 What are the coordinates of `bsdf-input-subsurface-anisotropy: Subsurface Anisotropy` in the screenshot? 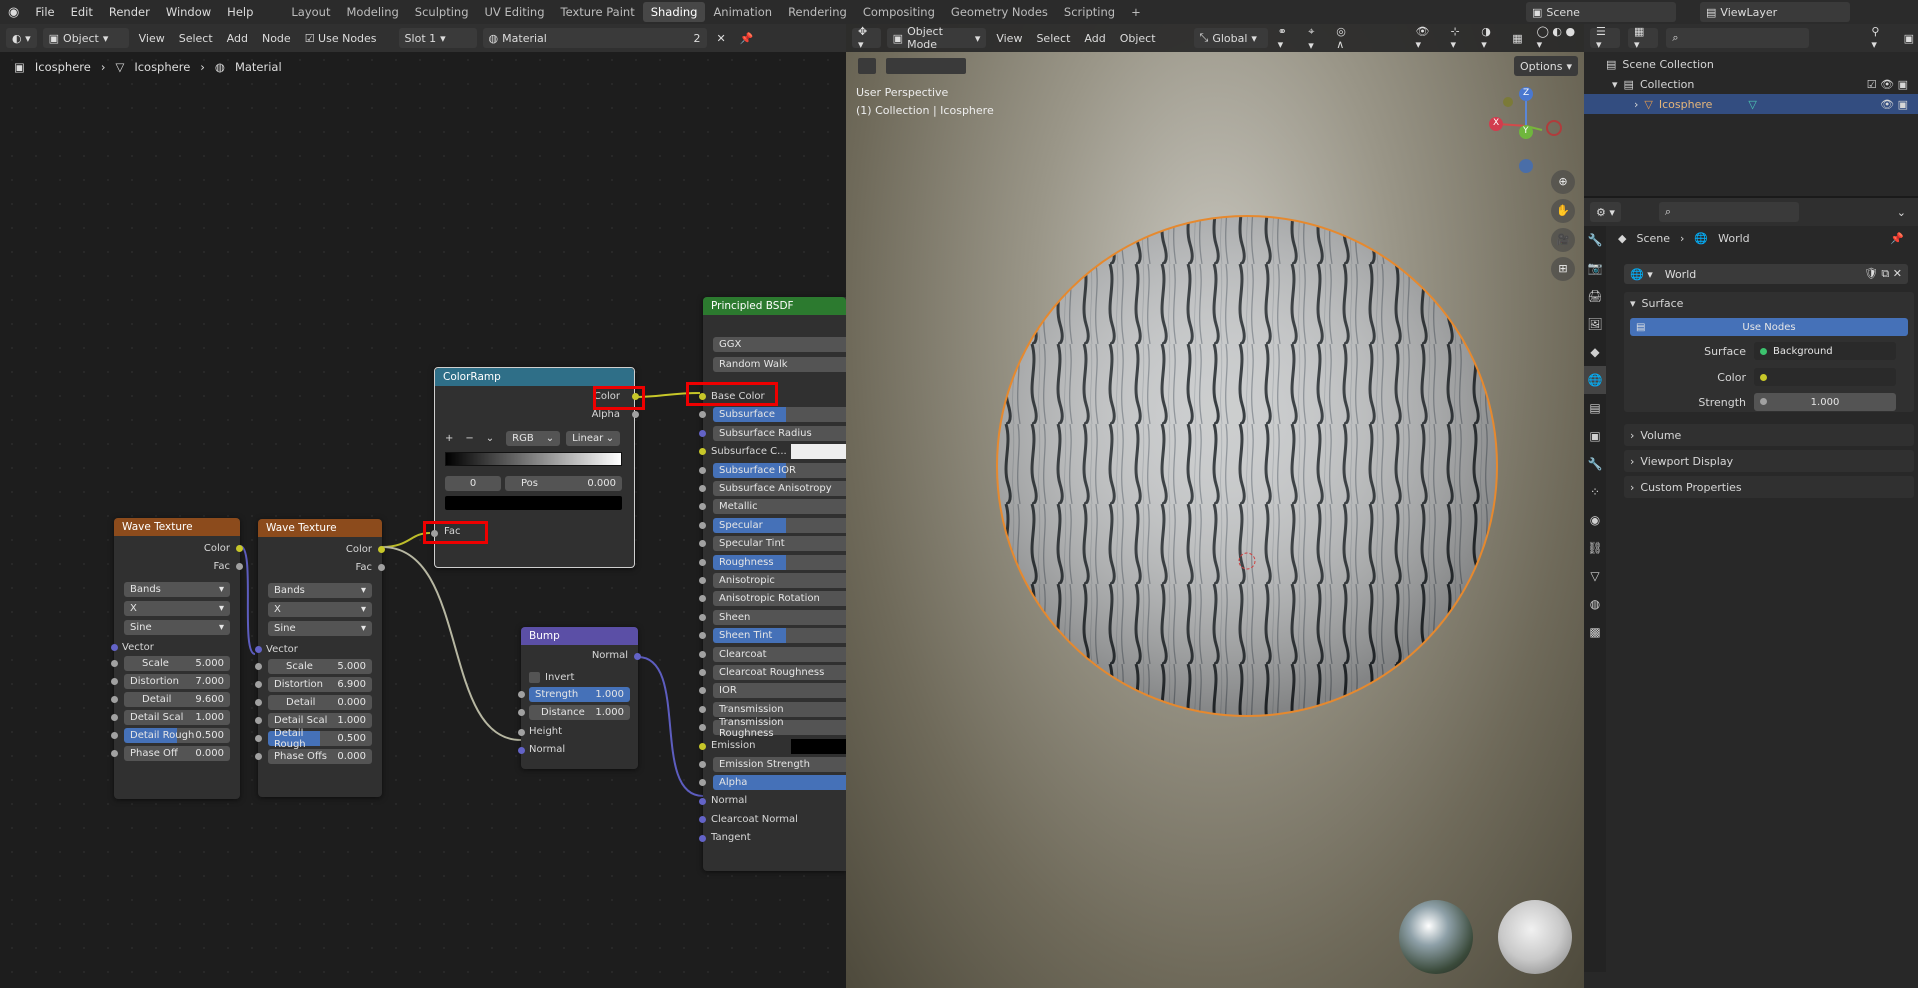 It's located at (779, 488).